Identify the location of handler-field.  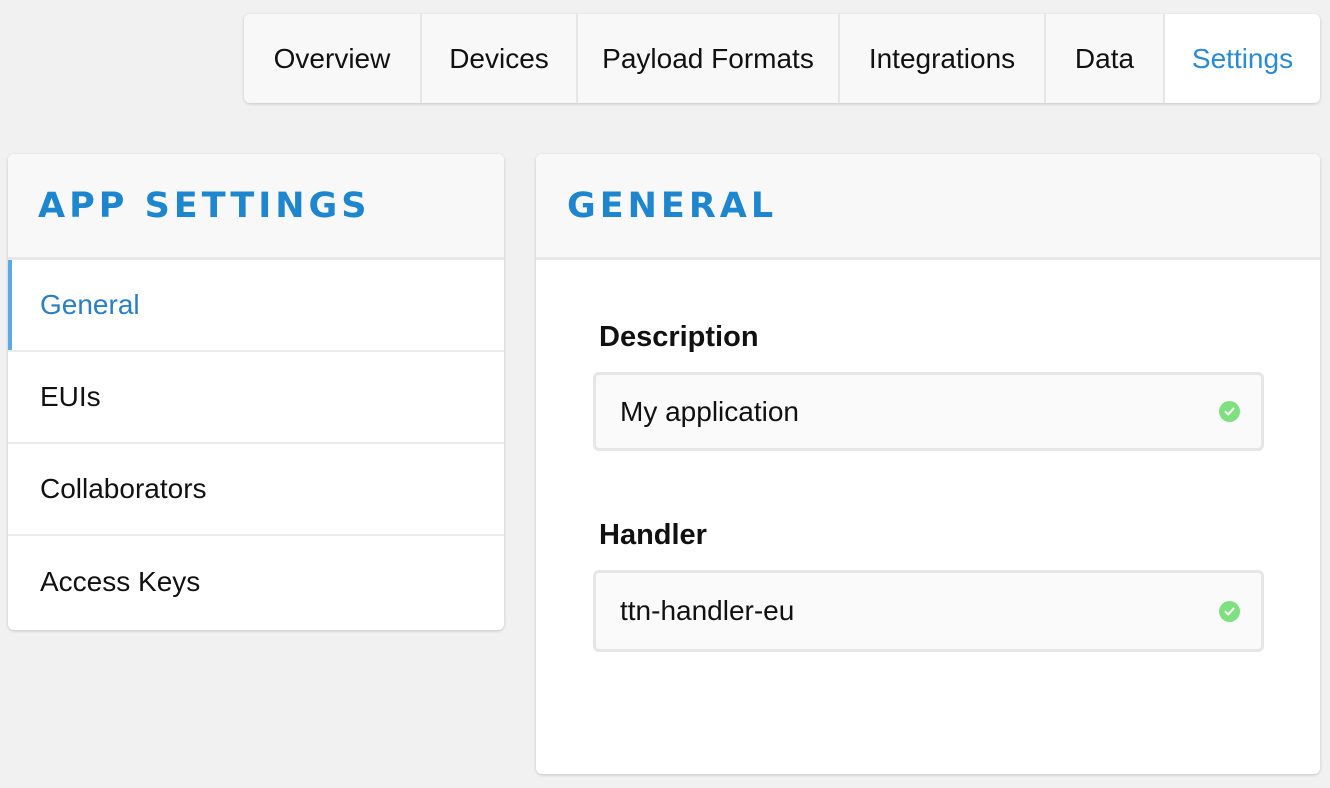
(928, 611).